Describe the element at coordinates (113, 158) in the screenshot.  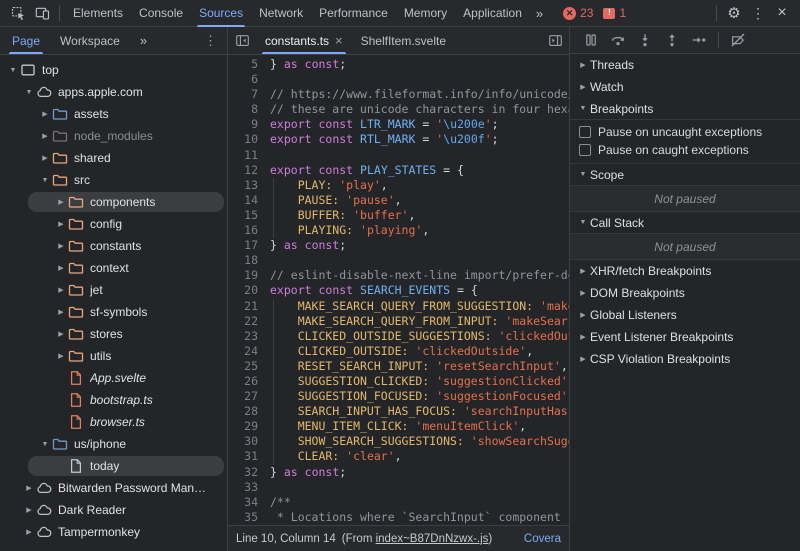
I see `tree-item-shared: ▶ shared` at that location.